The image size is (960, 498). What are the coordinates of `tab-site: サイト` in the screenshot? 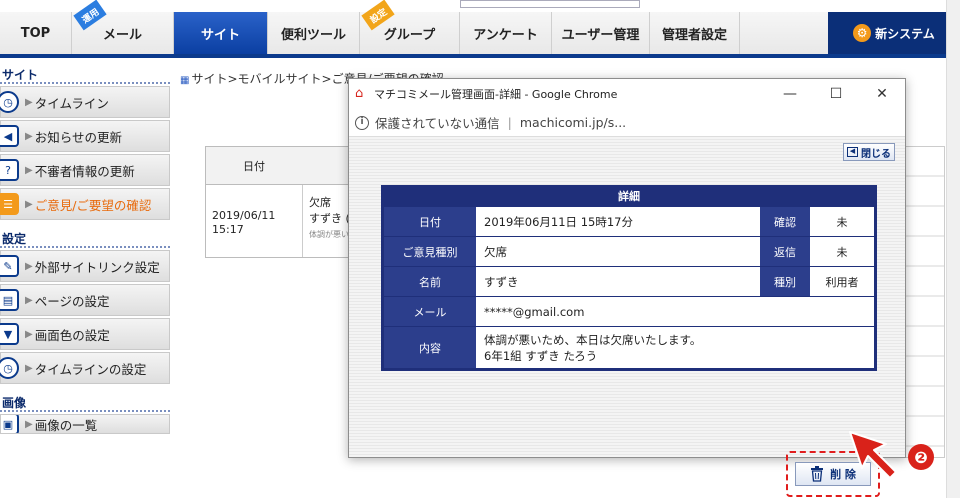 It's located at (221, 33).